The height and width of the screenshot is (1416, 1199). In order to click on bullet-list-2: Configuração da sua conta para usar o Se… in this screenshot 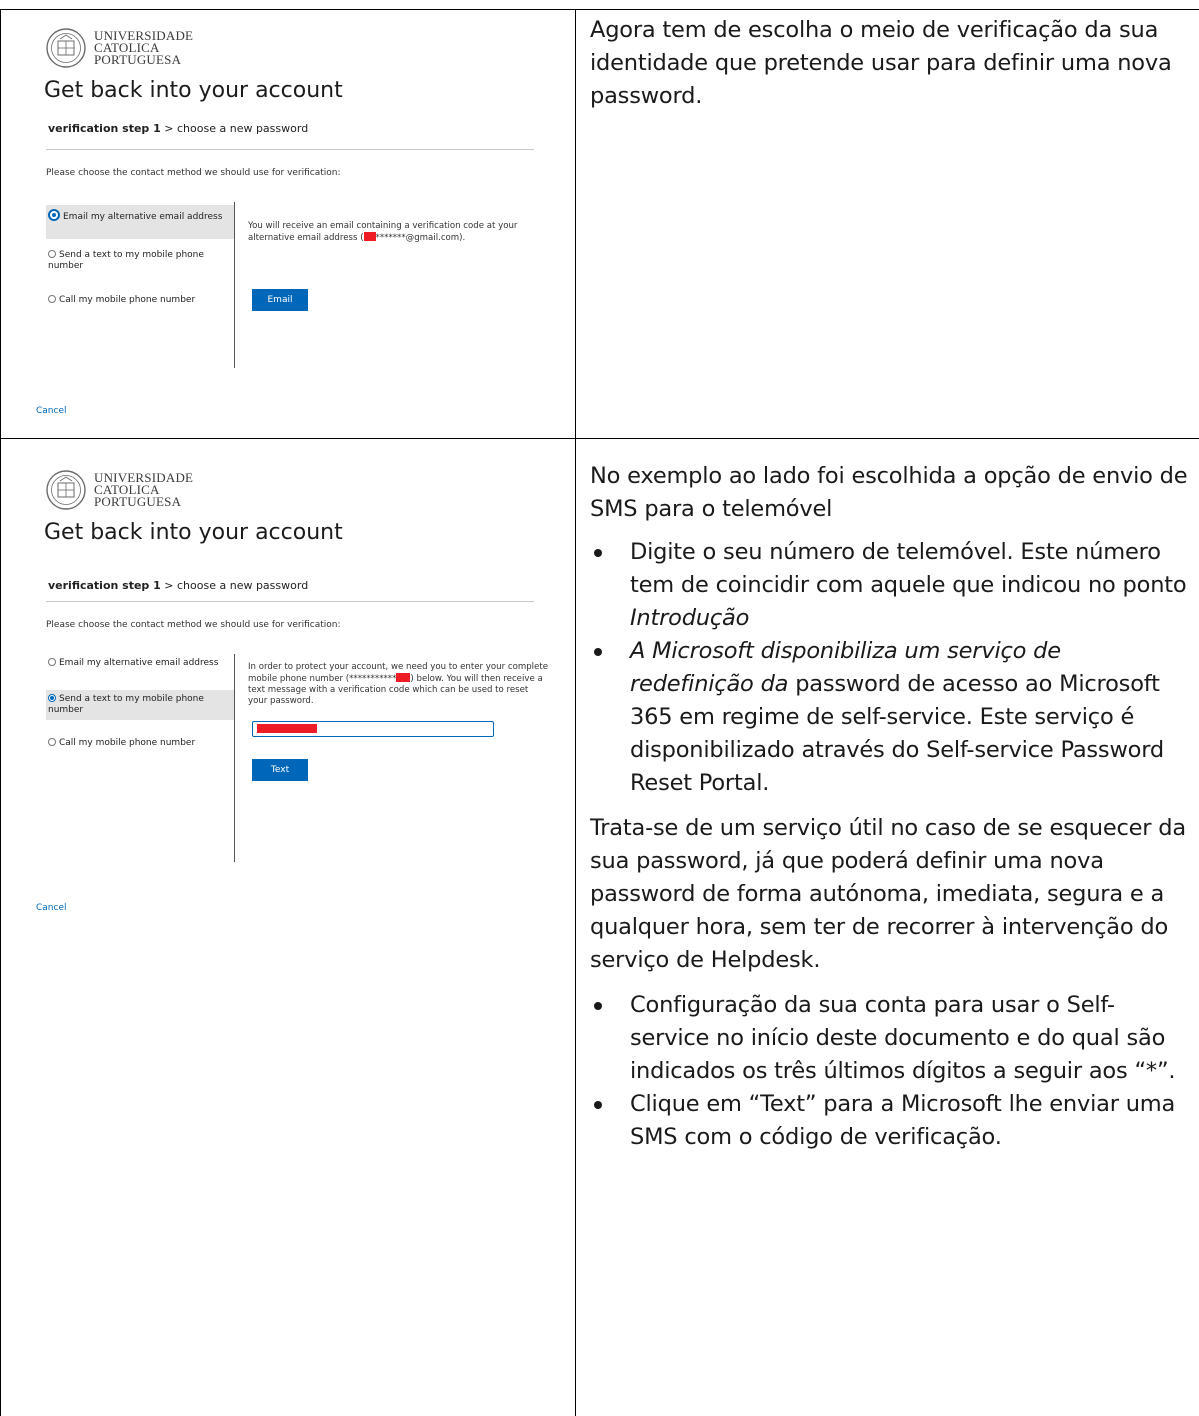, I will do `click(890, 1071)`.